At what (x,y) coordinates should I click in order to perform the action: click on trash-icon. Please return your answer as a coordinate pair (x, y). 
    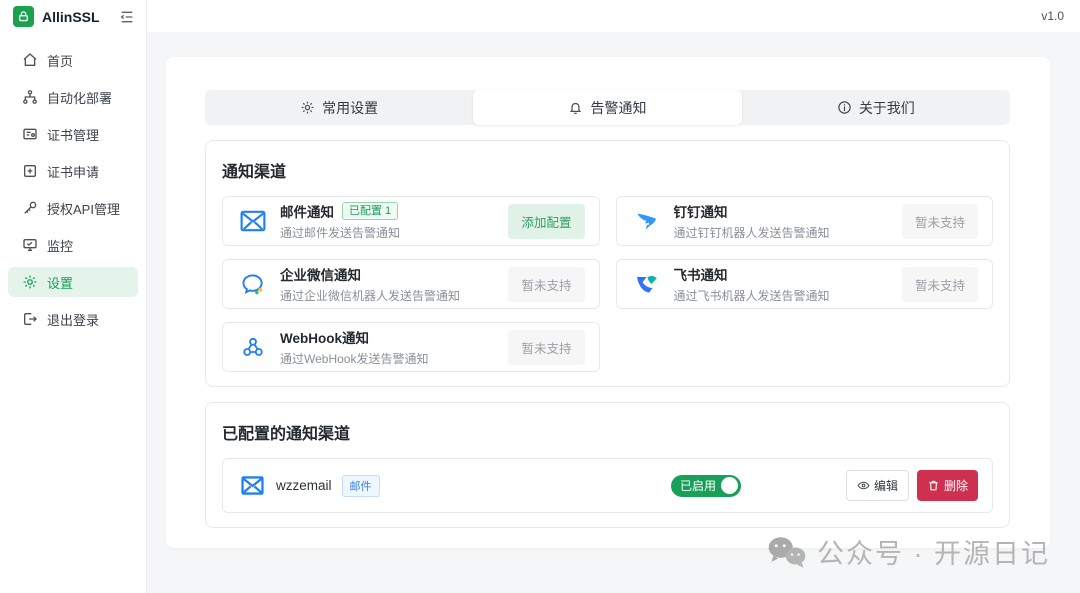
    Looking at the image, I should click on (933, 485).